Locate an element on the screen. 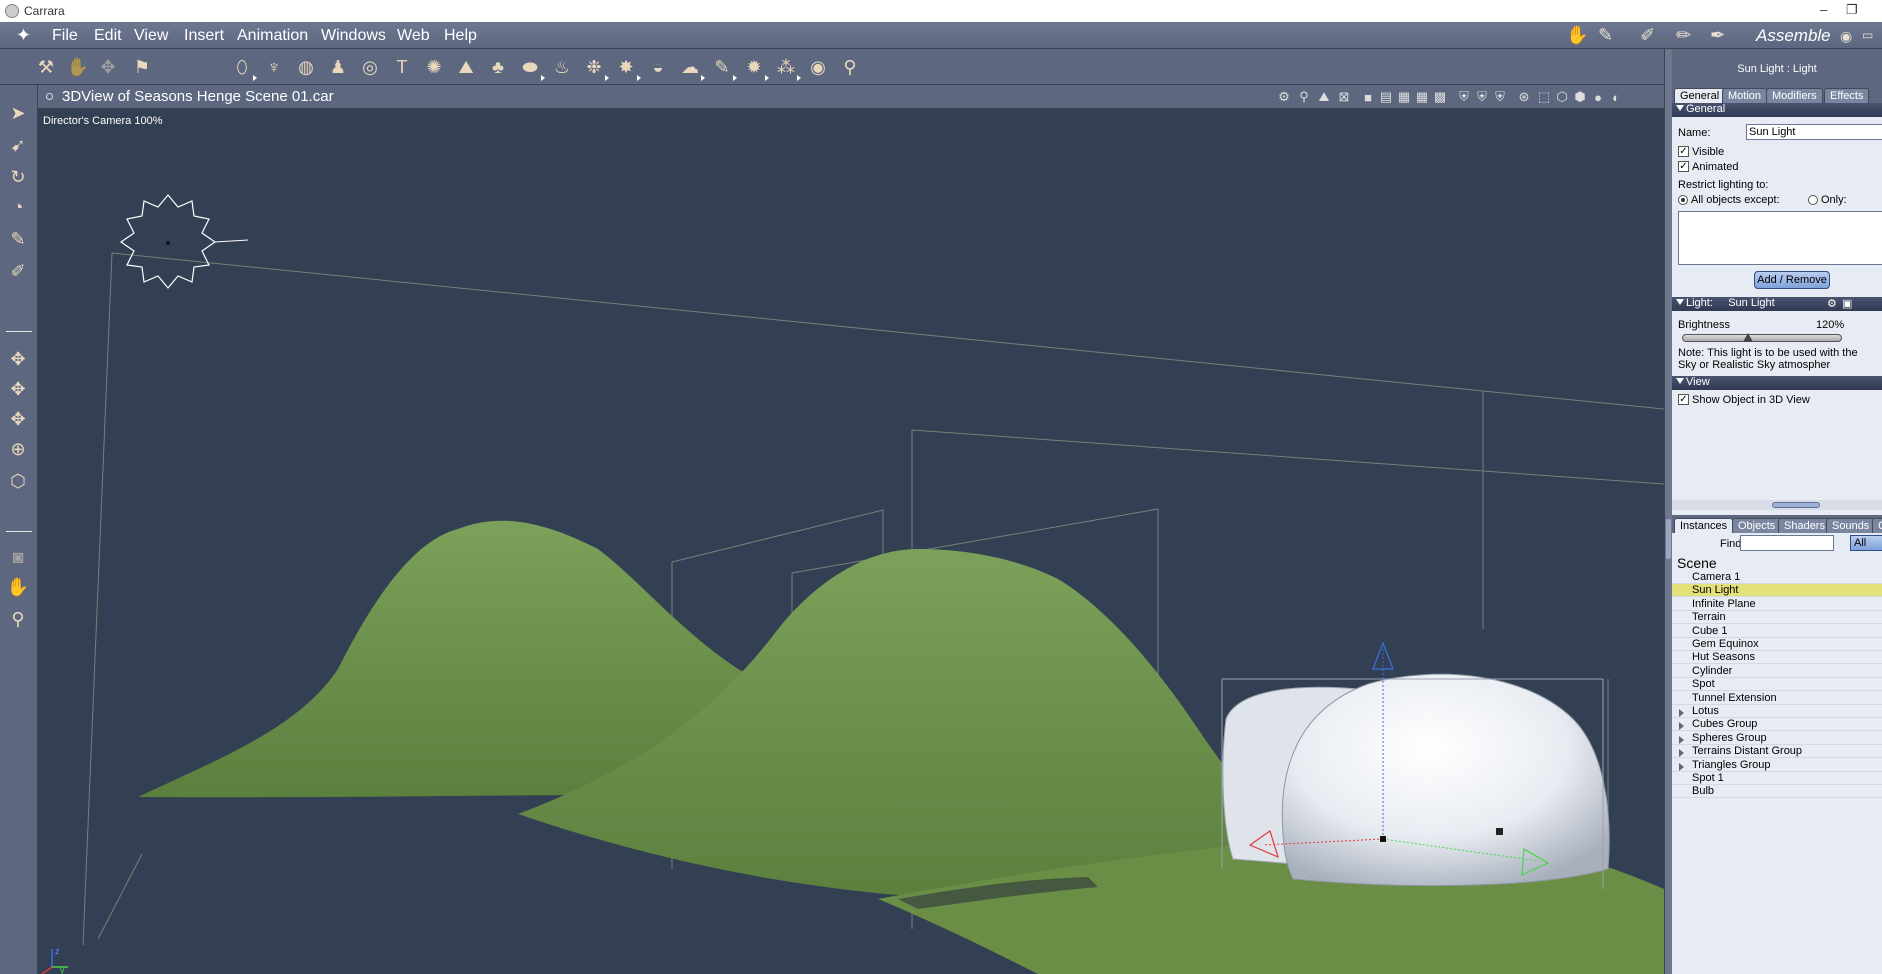 The width and height of the screenshot is (1882, 974). view-options-icon is located at coordinates (49, 96).